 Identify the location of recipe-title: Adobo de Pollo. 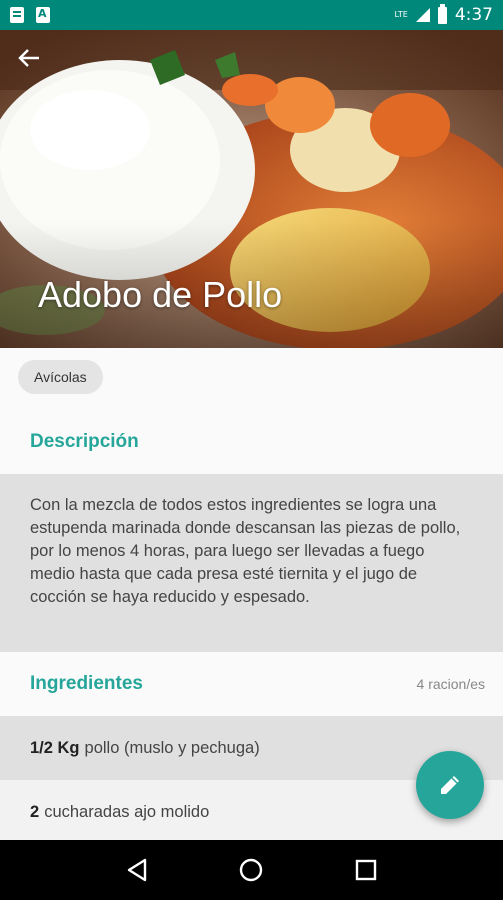
(160, 294).